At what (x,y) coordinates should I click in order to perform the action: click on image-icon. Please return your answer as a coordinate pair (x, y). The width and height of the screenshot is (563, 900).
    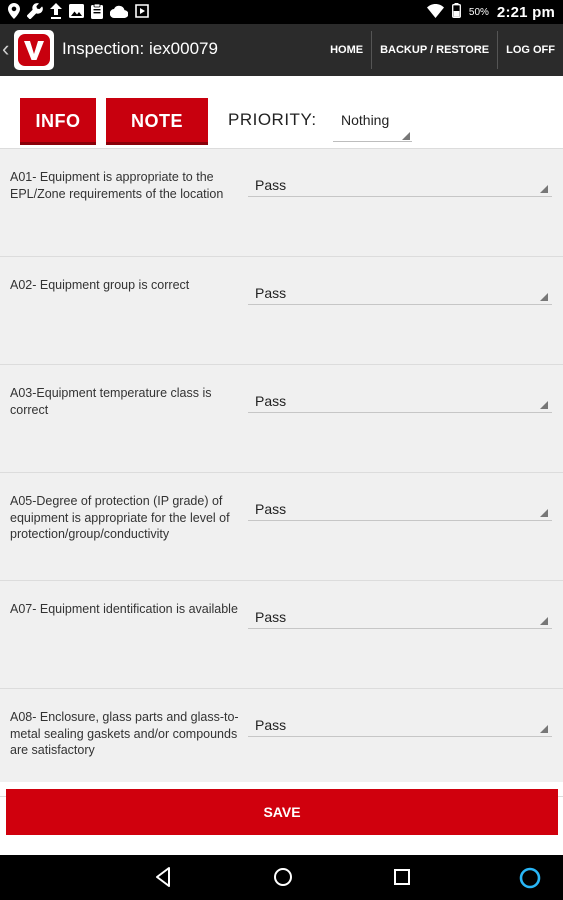
    Looking at the image, I should click on (76, 13).